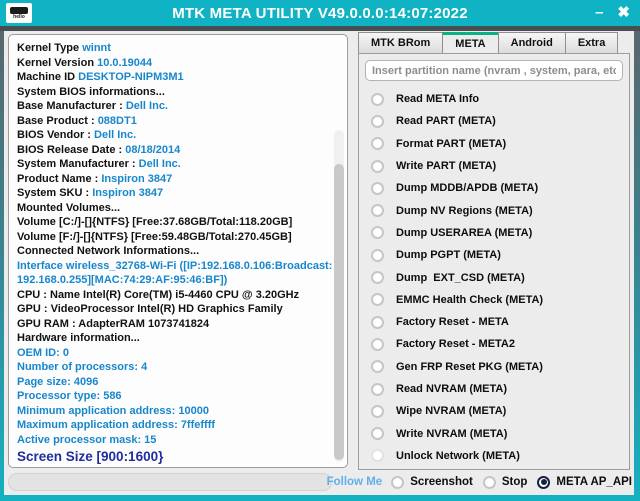 This screenshot has width=640, height=501. Describe the element at coordinates (59, 178) in the screenshot. I see `info-line-label: Product Name :` at that location.